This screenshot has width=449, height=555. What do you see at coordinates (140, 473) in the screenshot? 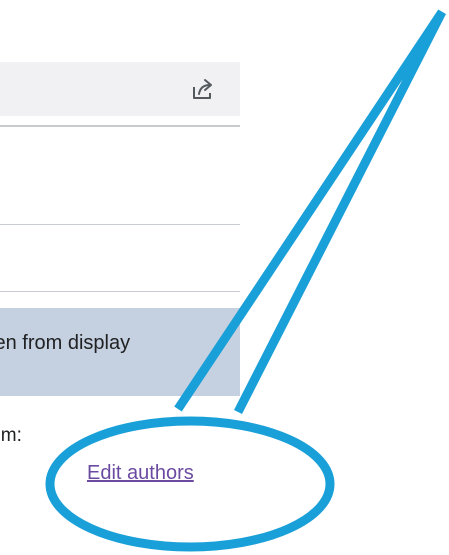
I see `edit-authors-link: Edit authors` at bounding box center [140, 473].